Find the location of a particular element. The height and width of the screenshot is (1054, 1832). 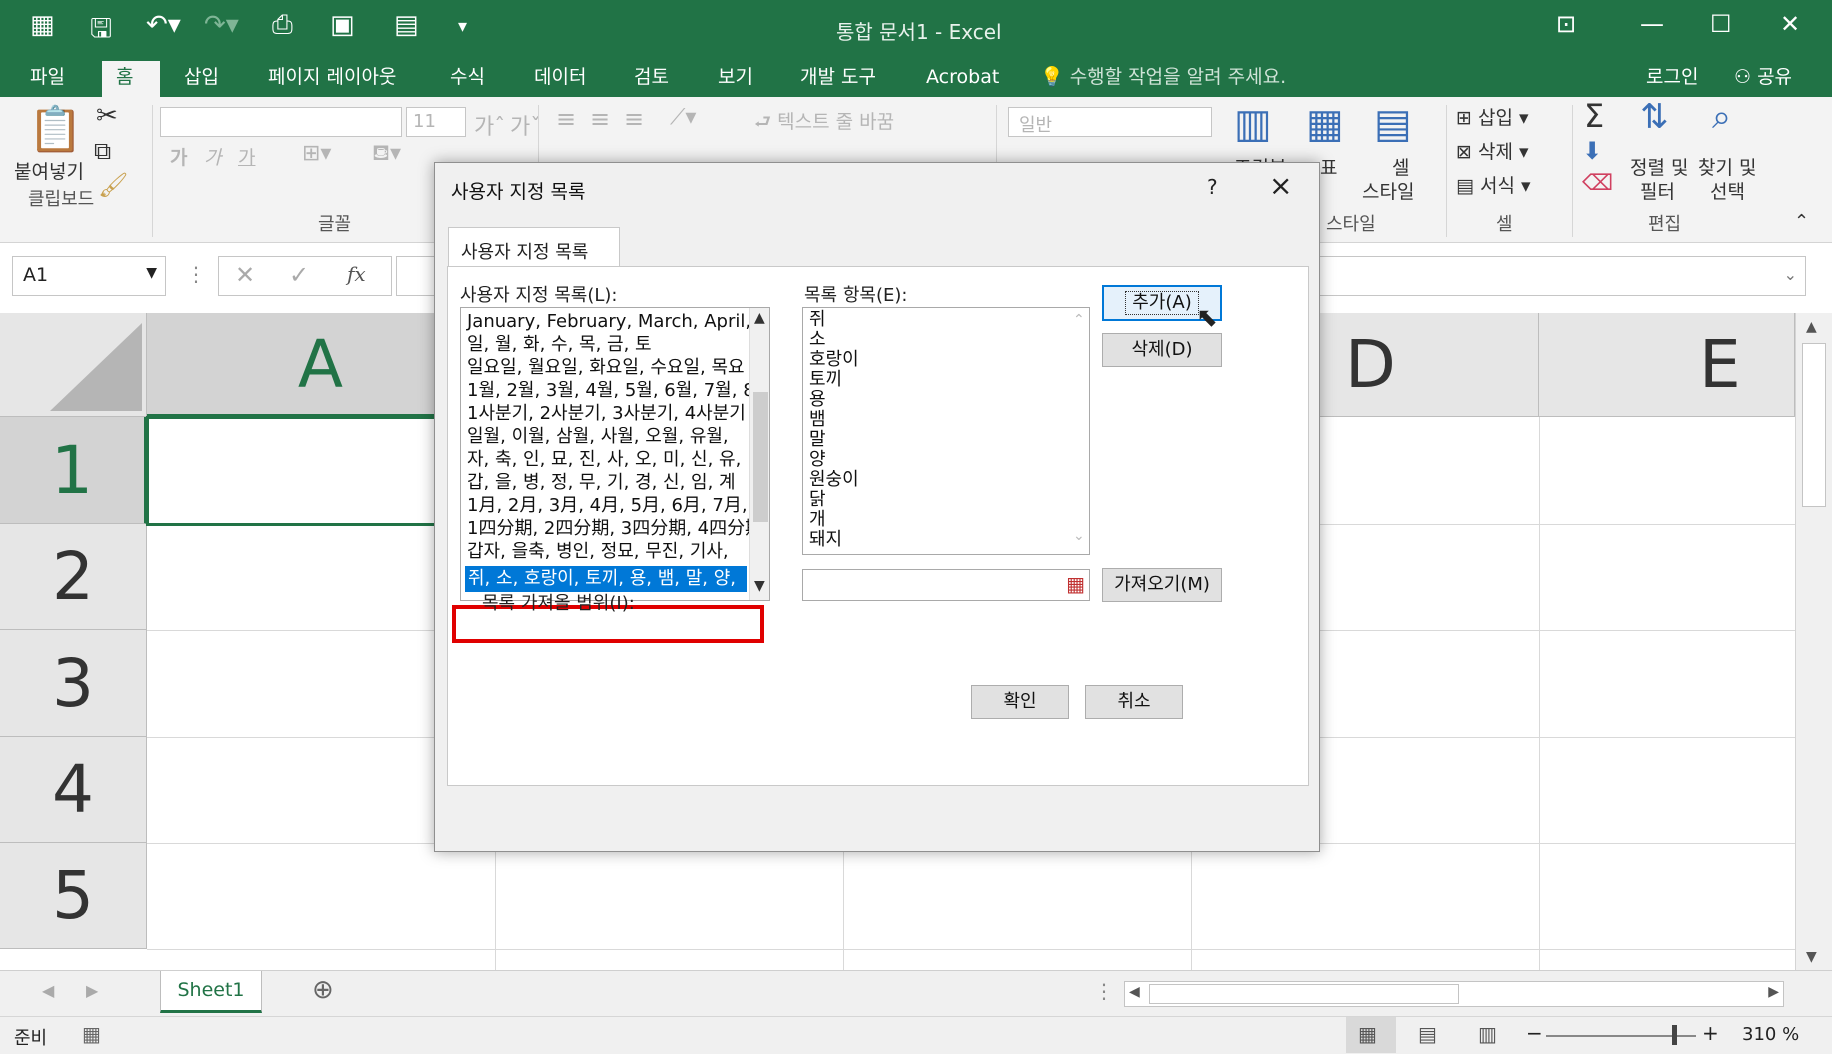

sheet-tab-sheet1: Sheet1 is located at coordinates (211, 992).